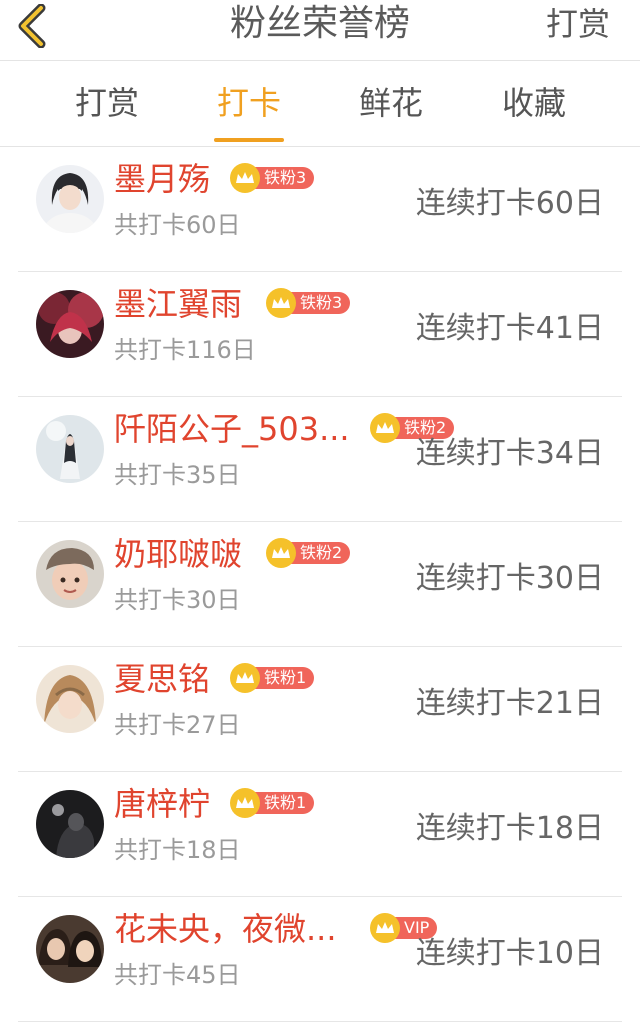 The width and height of the screenshot is (640, 1027). What do you see at coordinates (320, 209) in the screenshot?
I see `fan-row: 墨月殇 铁粉3 共打卡60日 连续打卡60日` at bounding box center [320, 209].